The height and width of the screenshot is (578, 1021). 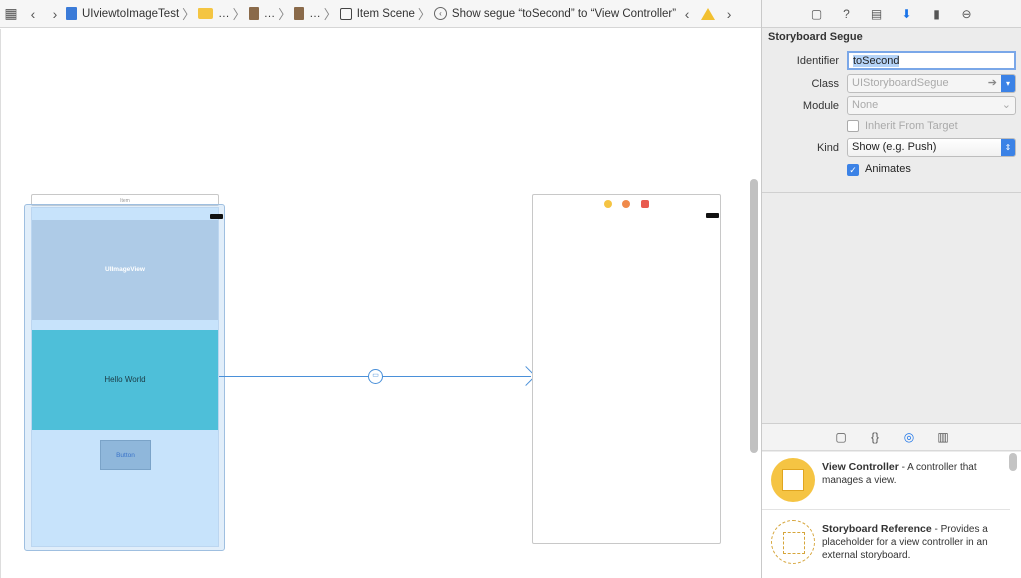 What do you see at coordinates (299, 13) in the screenshot?
I see `base-file-icon` at bounding box center [299, 13].